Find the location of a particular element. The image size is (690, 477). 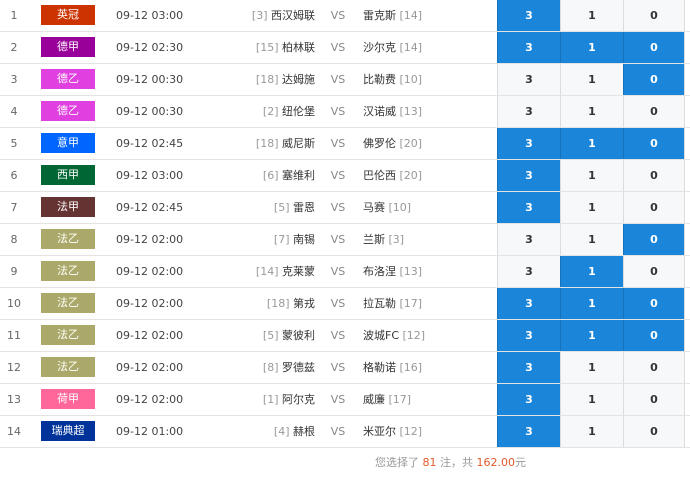

away-team: 汉诺威 [13] is located at coordinates (392, 111).